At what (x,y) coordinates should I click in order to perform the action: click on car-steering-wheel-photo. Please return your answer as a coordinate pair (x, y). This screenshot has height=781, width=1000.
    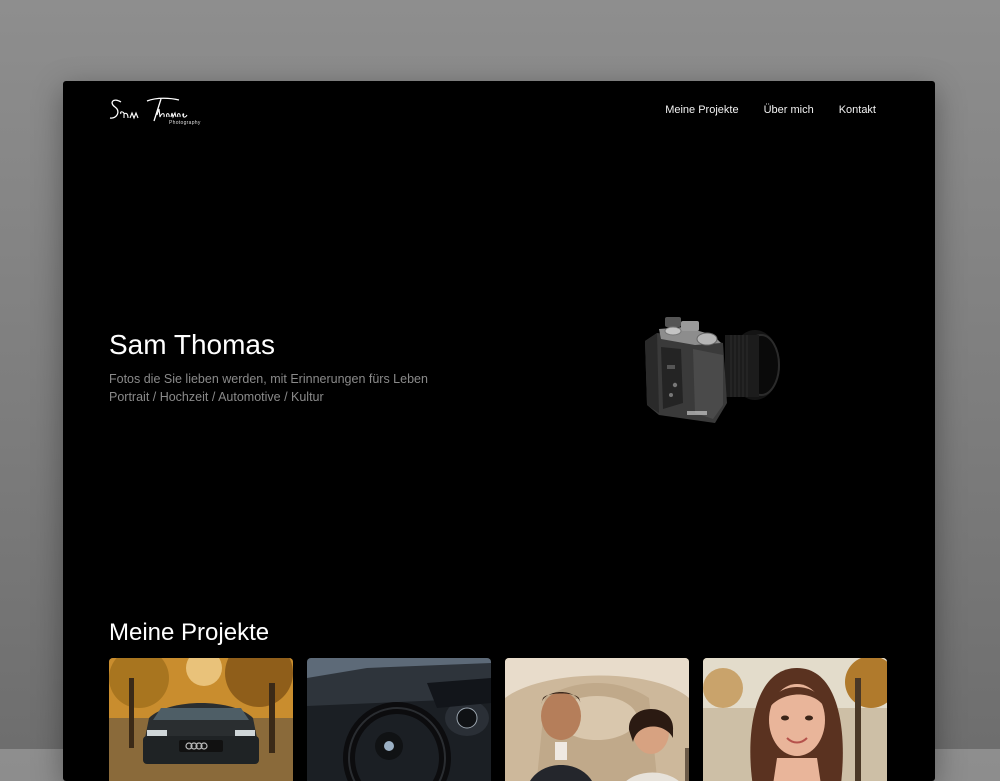
    Looking at the image, I should click on (399, 719).